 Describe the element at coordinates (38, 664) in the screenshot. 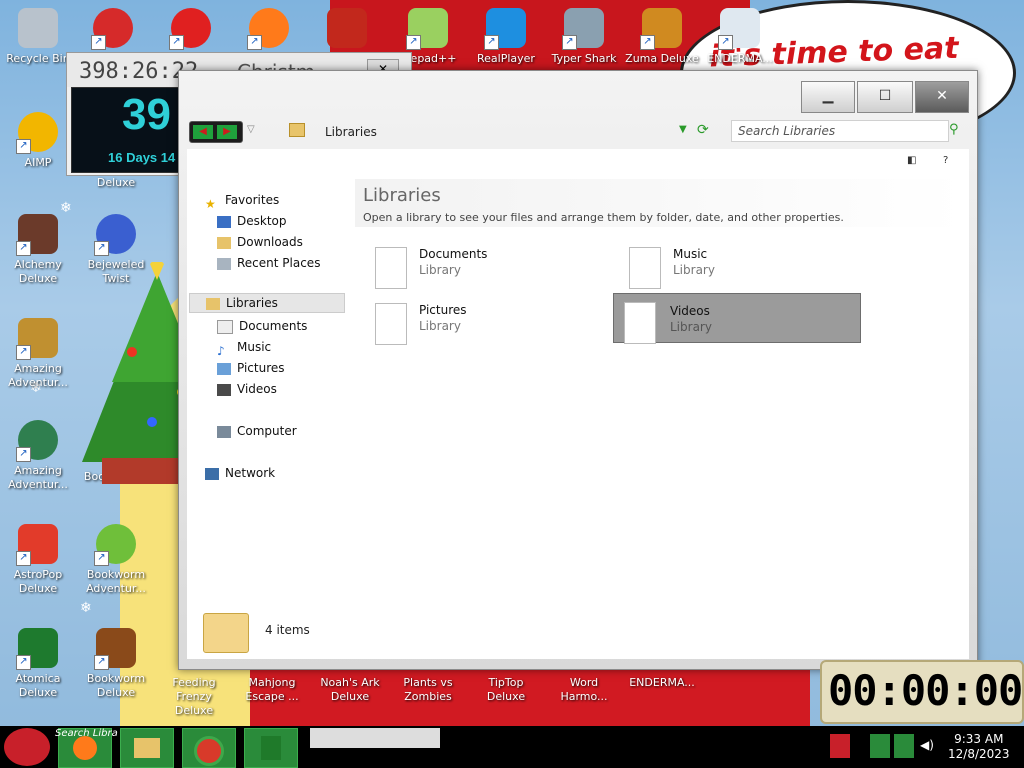

I see `desktop-icon-atomica: ↗ Atomica Deluxe` at that location.